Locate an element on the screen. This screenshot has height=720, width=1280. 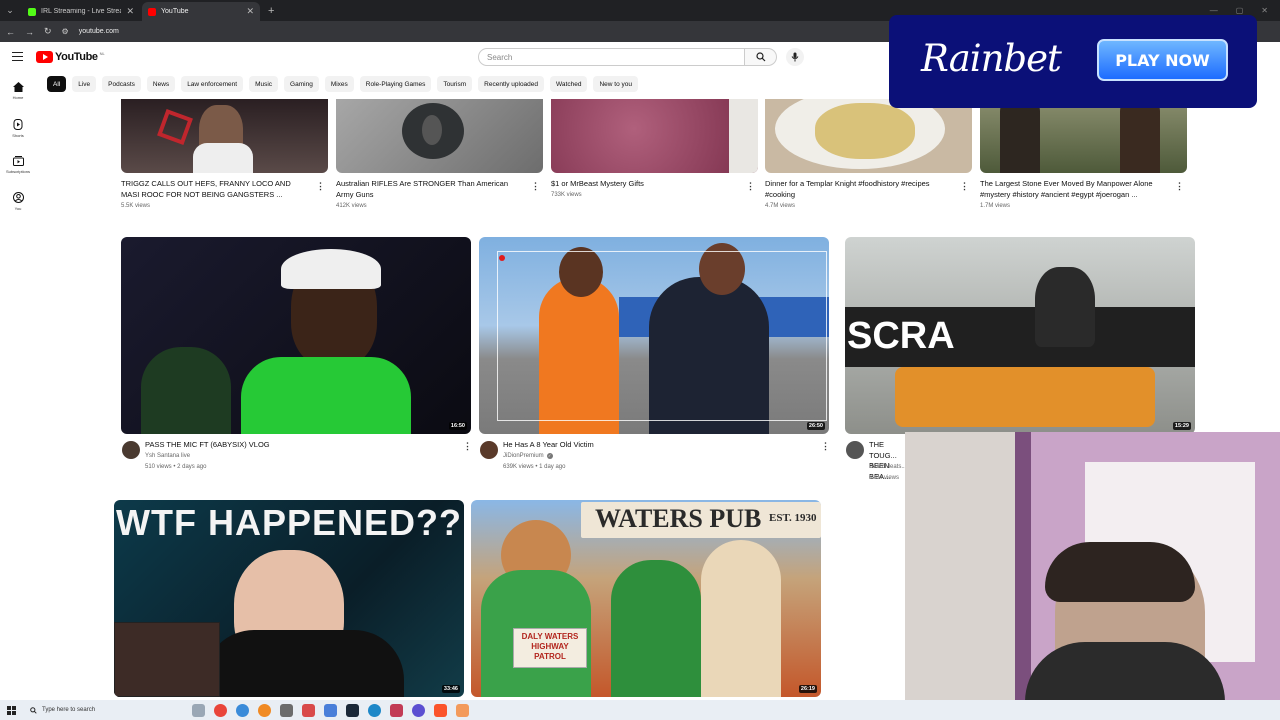
tab-kick: IRL Streaming - Live Streams on ✕ is located at coordinates (81, 11).